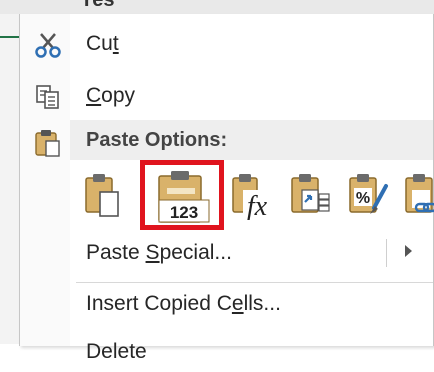 Image resolution: width=434 pixels, height=372 pixels. I want to click on svg-text: 123, so click(184, 212).